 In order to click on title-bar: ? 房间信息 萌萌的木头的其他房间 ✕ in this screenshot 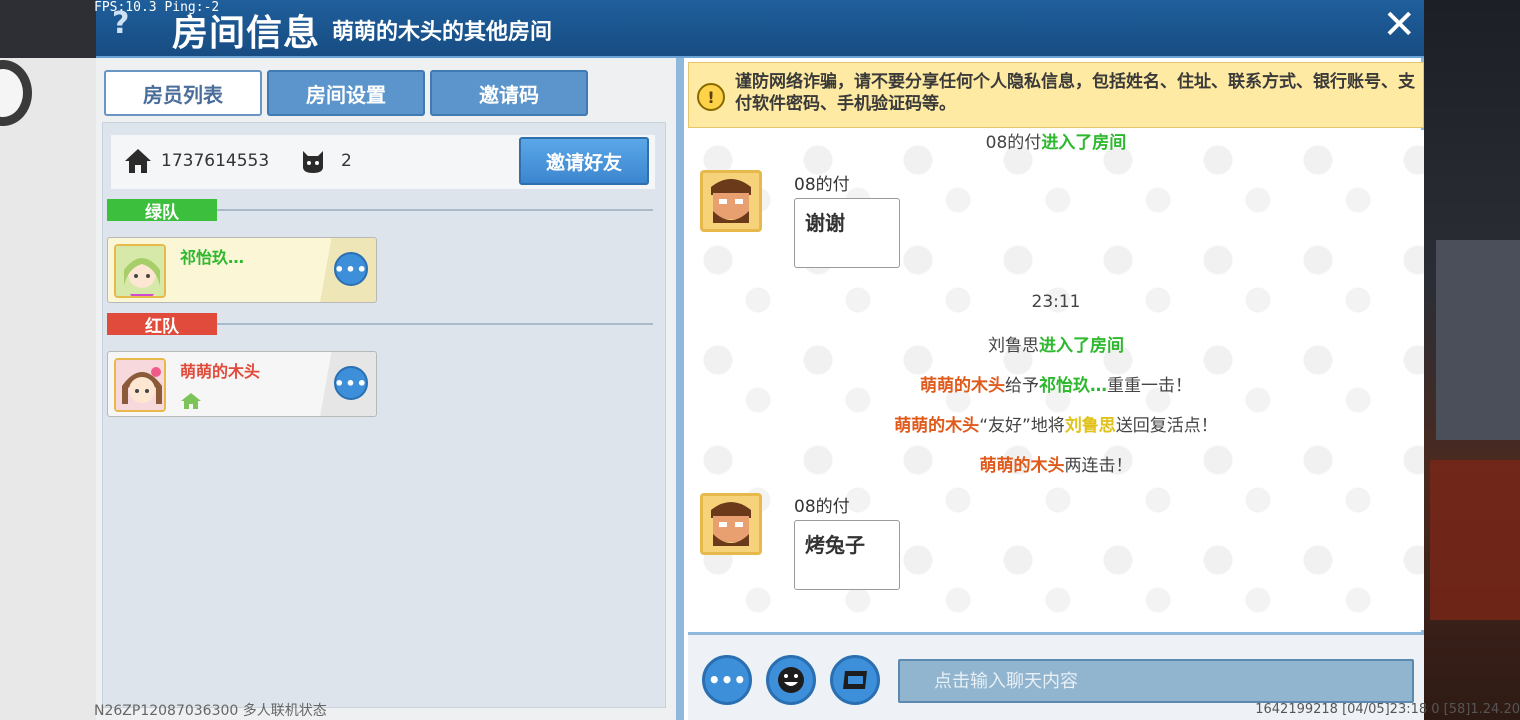, I will do `click(760, 29)`.